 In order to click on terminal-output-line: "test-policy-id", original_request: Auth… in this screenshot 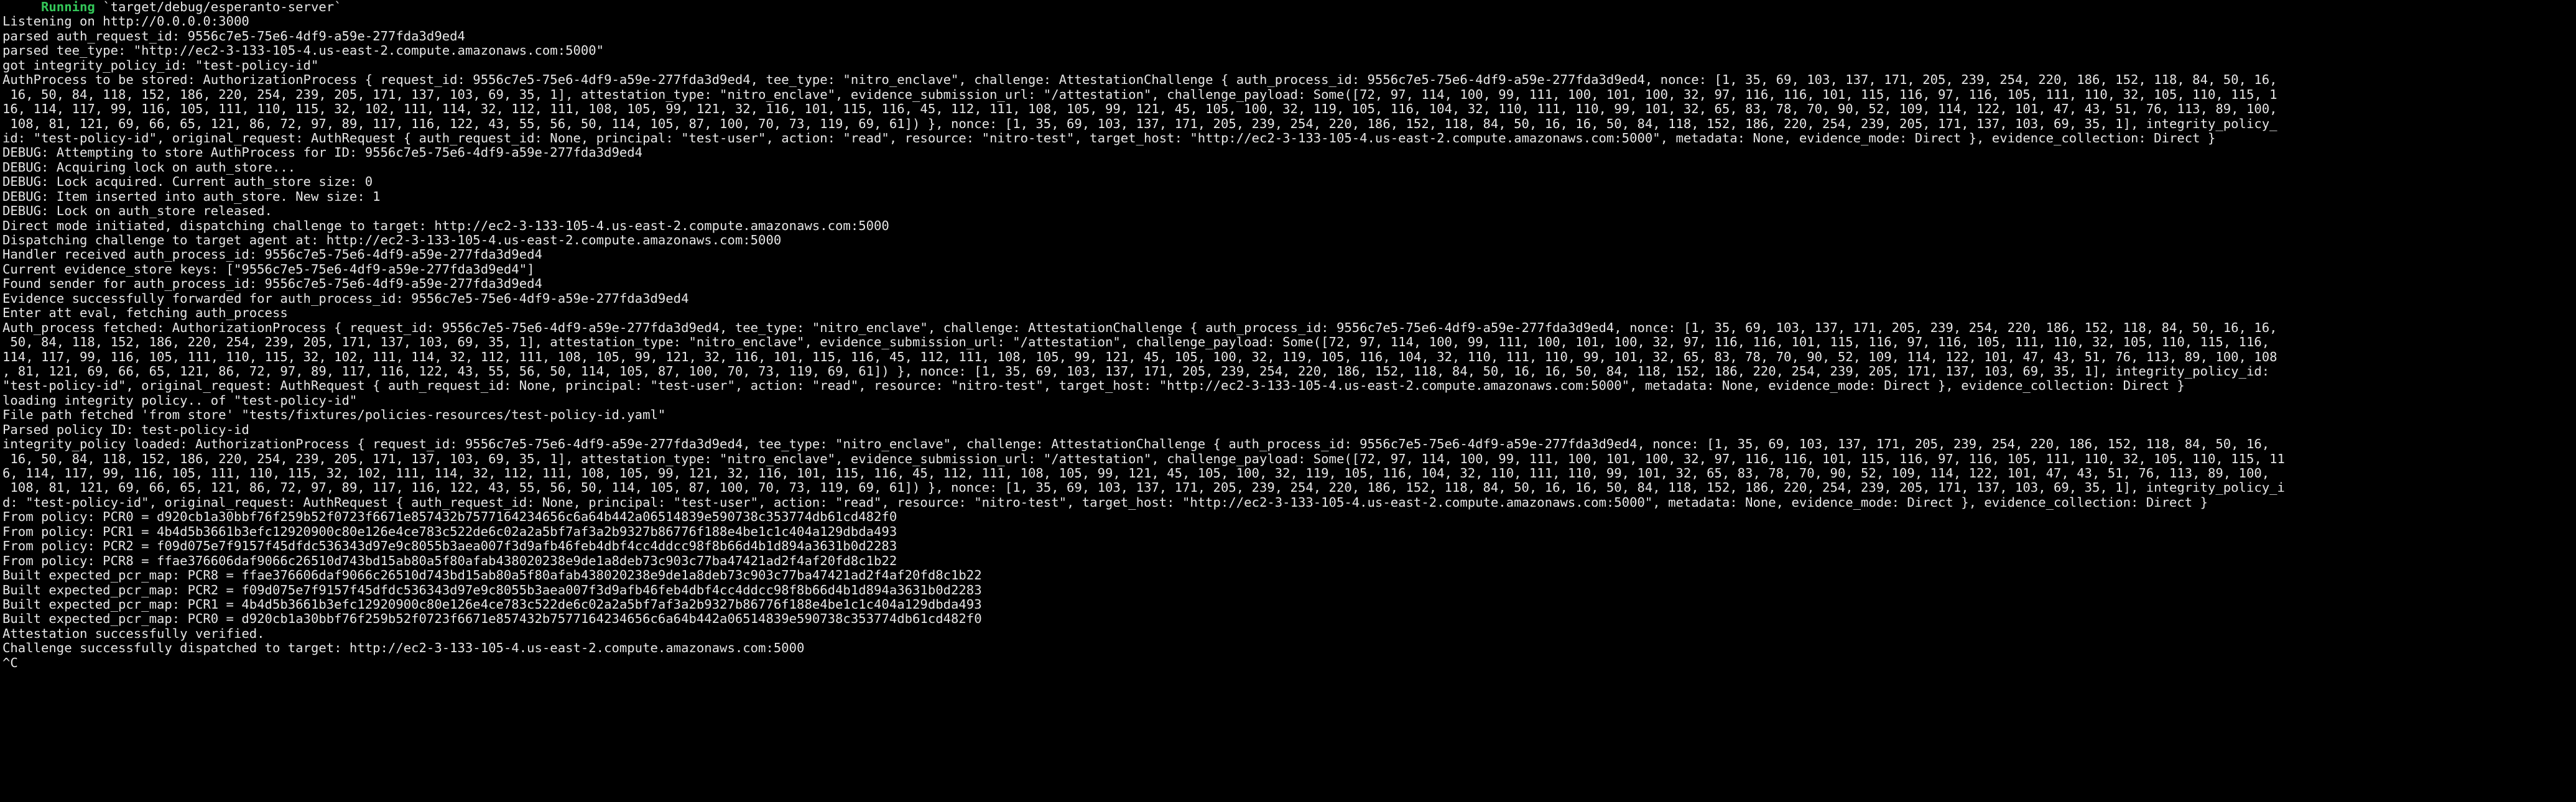, I will do `click(1093, 386)`.